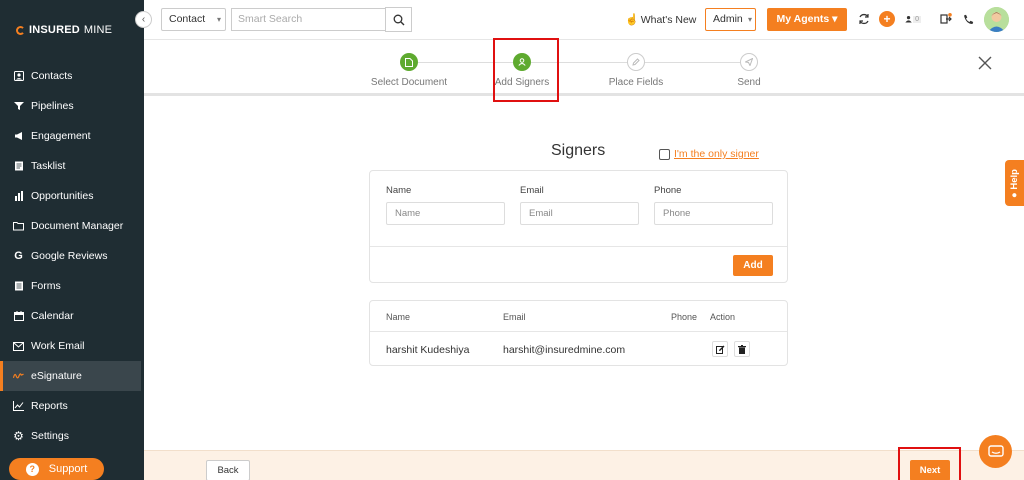 Image resolution: width=1024 pixels, height=480 pixels. I want to click on name-input: Name, so click(445, 213).